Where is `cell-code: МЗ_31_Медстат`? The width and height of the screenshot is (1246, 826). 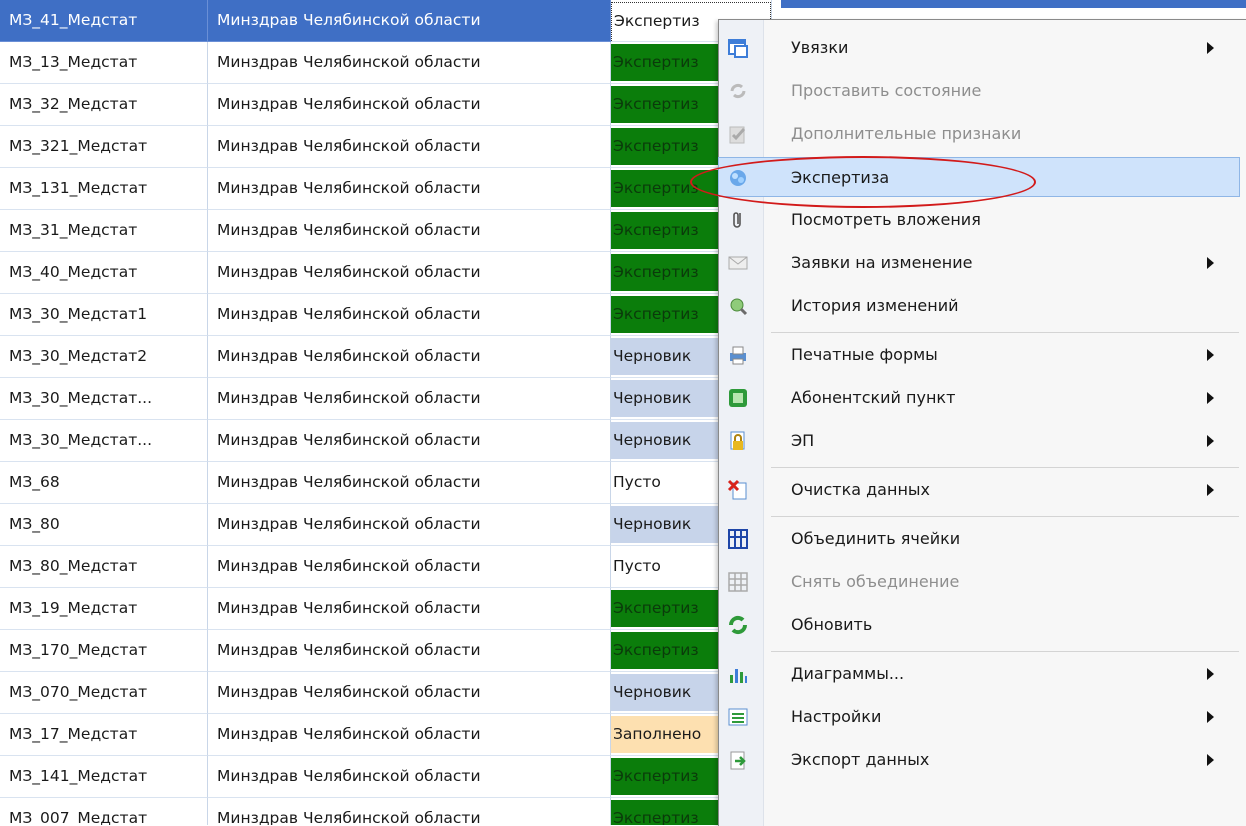 cell-code: МЗ_31_Медстат is located at coordinates (104, 231).